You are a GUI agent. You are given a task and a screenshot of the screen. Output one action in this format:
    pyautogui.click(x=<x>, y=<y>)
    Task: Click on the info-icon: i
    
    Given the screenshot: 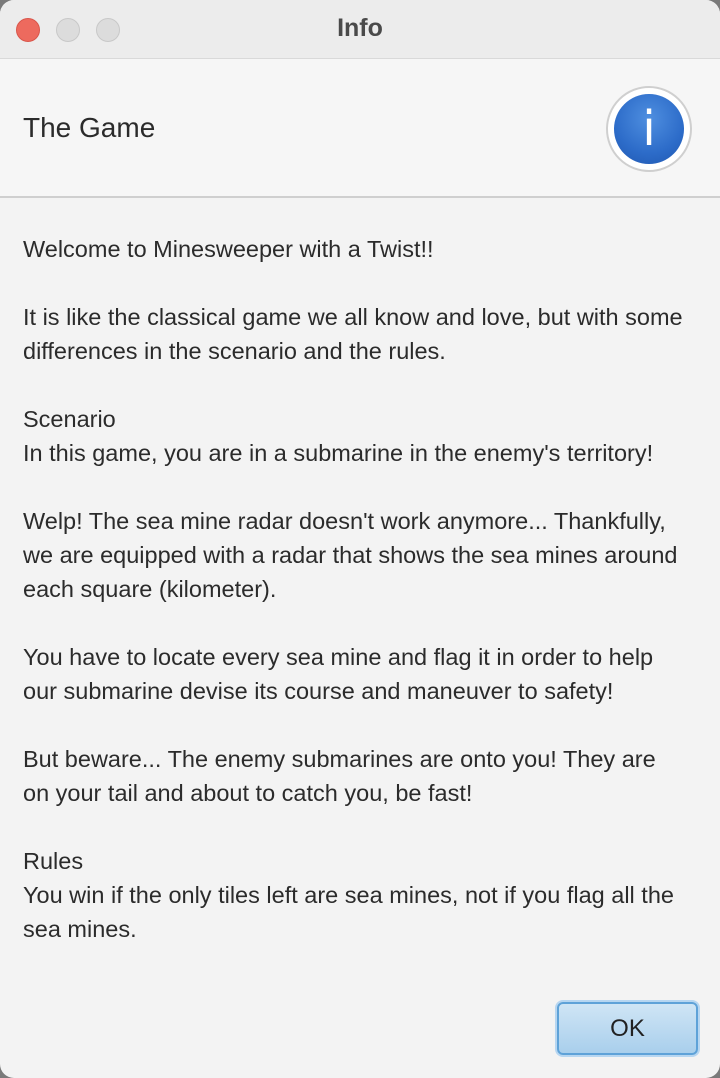 What is the action you would take?
    pyautogui.click(x=649, y=129)
    